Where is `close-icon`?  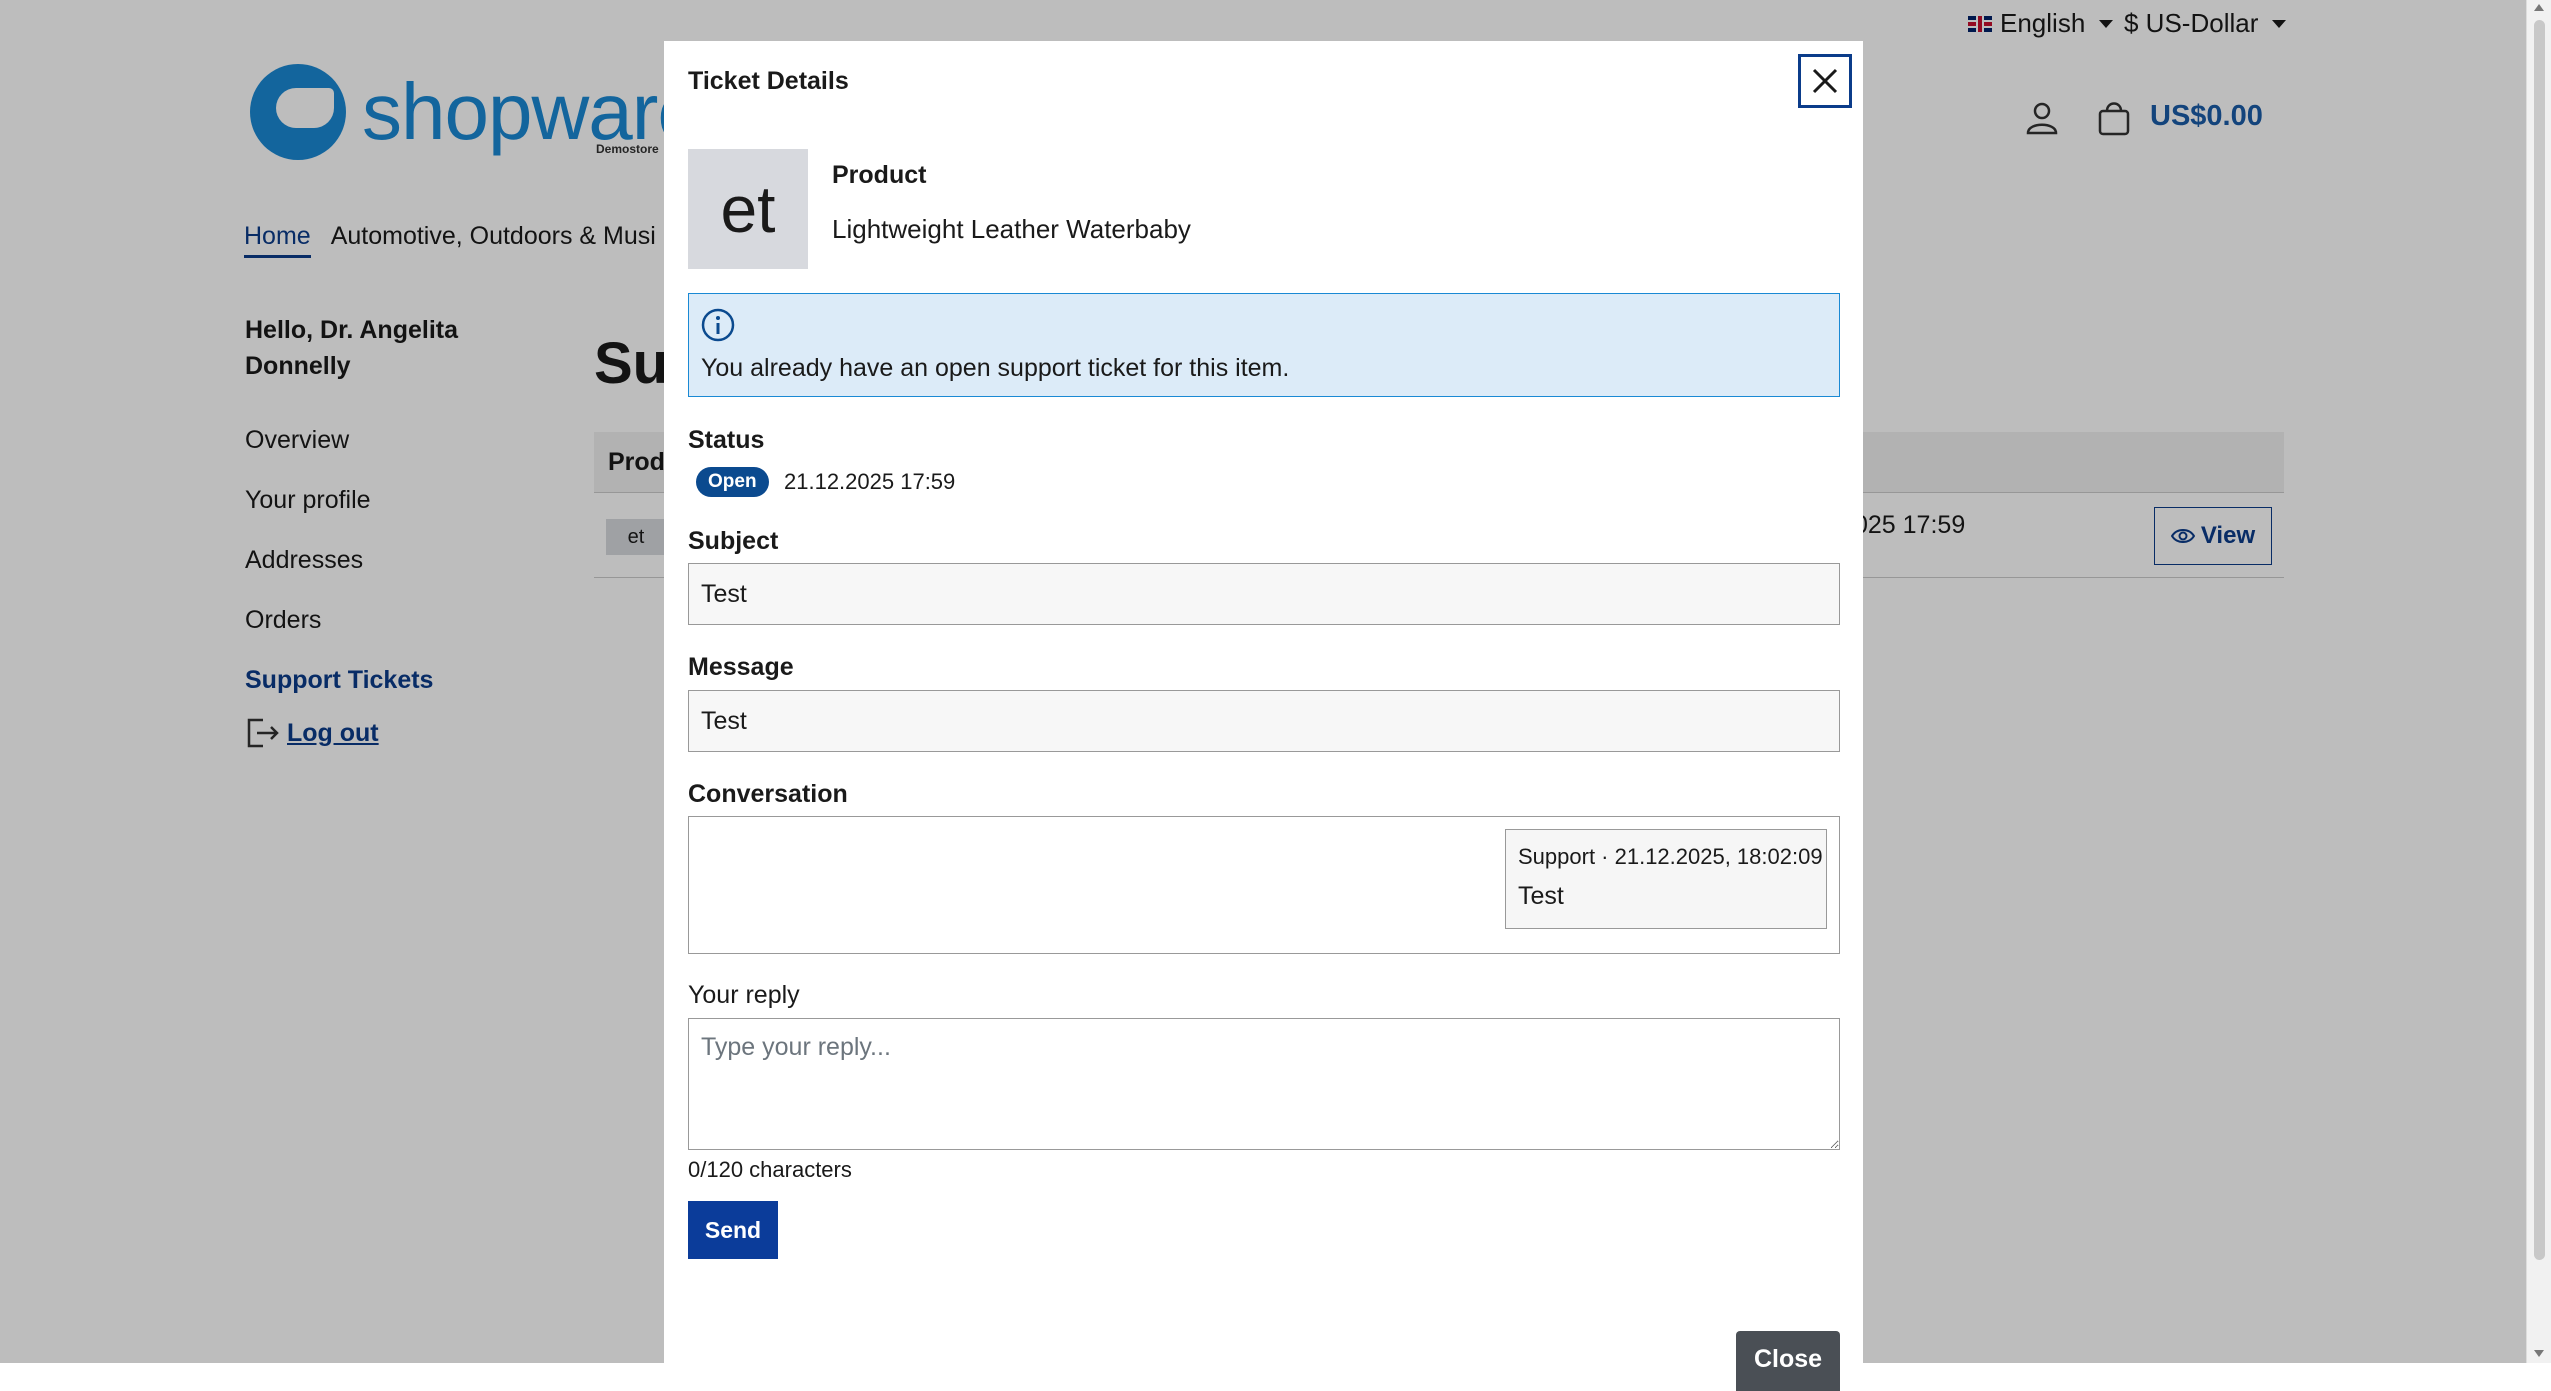 close-icon is located at coordinates (1825, 81).